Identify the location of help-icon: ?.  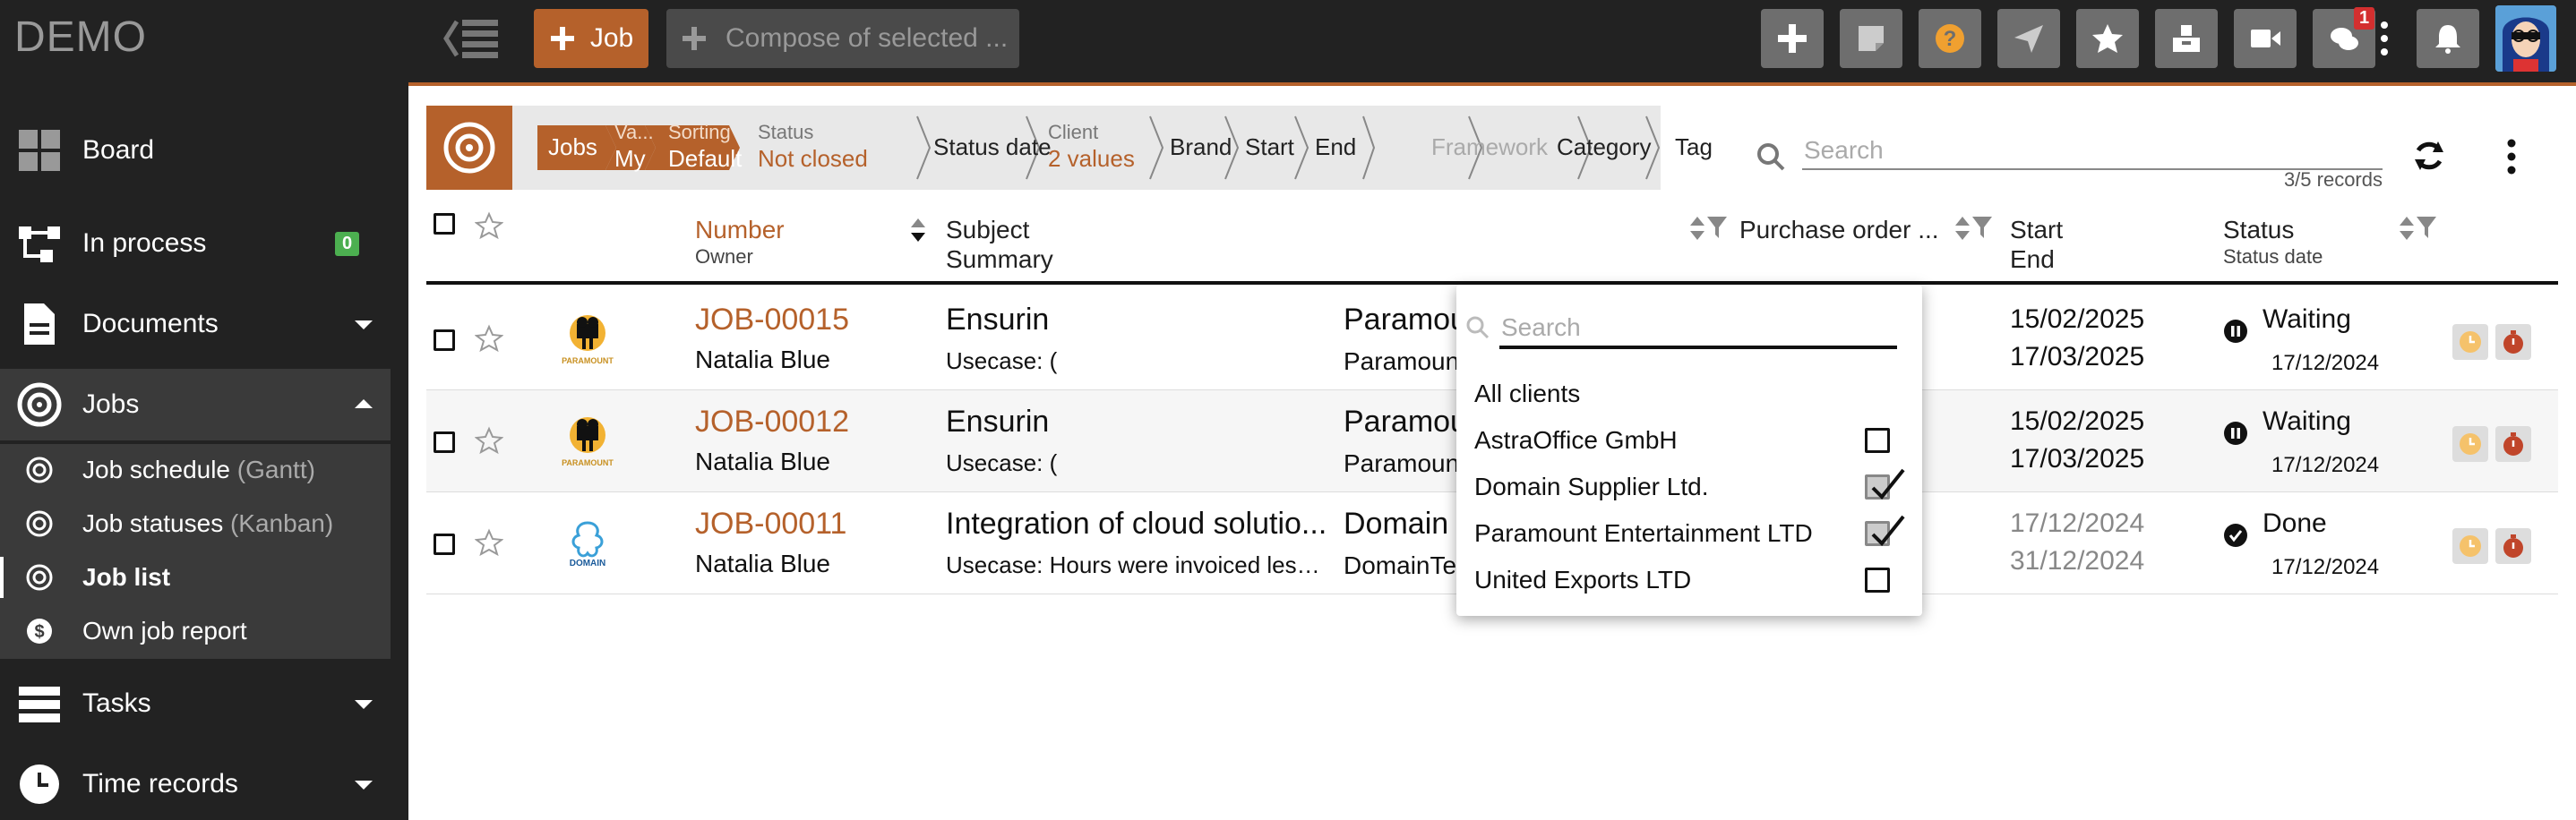
(1950, 39).